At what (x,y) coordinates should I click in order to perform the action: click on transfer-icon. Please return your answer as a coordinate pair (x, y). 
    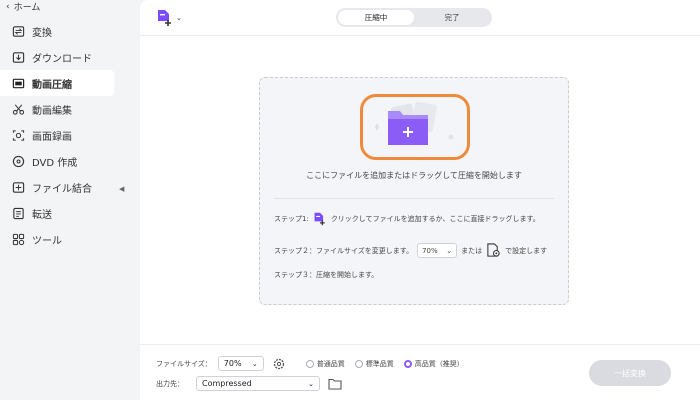
    Looking at the image, I should click on (18, 213).